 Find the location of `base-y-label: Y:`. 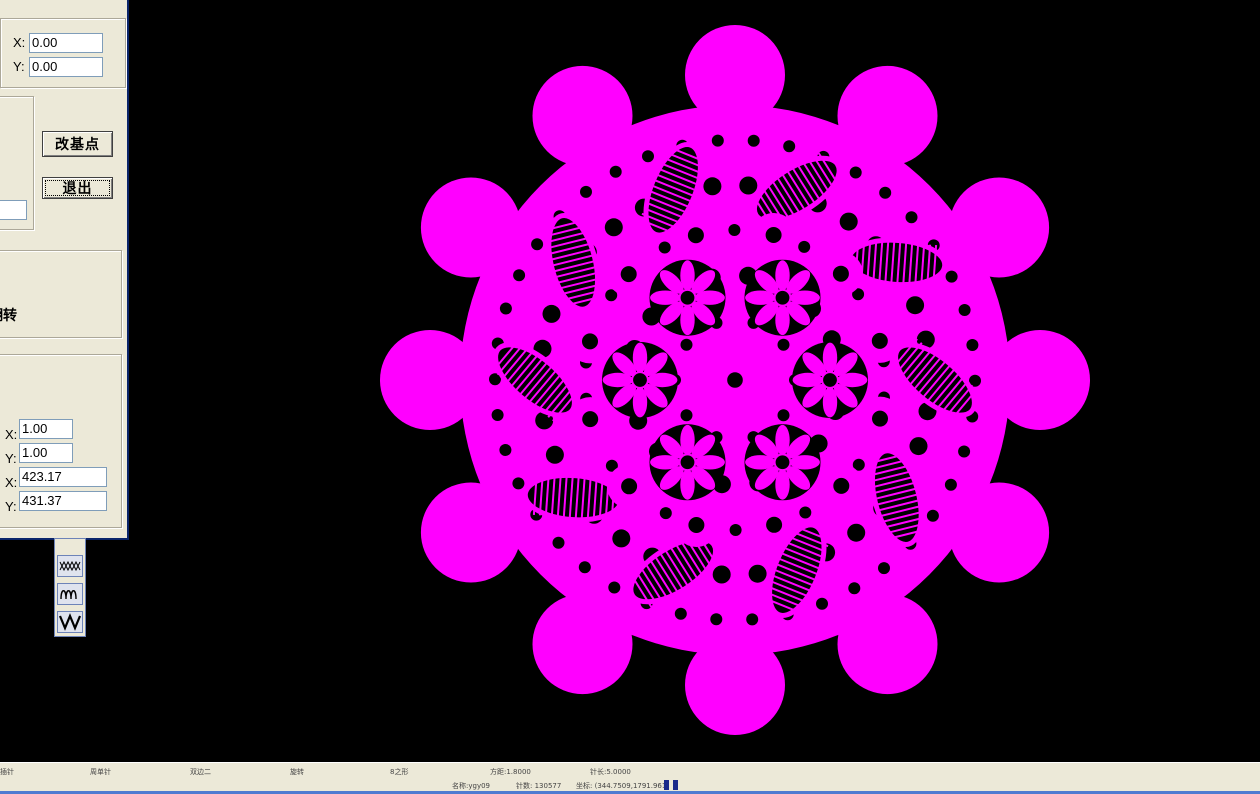

base-y-label: Y: is located at coordinates (19, 66).